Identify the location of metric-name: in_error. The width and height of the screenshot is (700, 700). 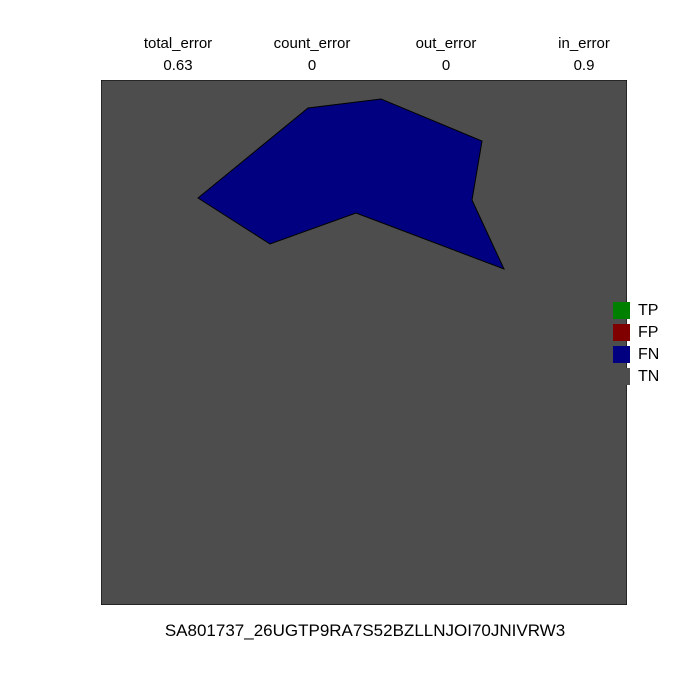
(584, 43).